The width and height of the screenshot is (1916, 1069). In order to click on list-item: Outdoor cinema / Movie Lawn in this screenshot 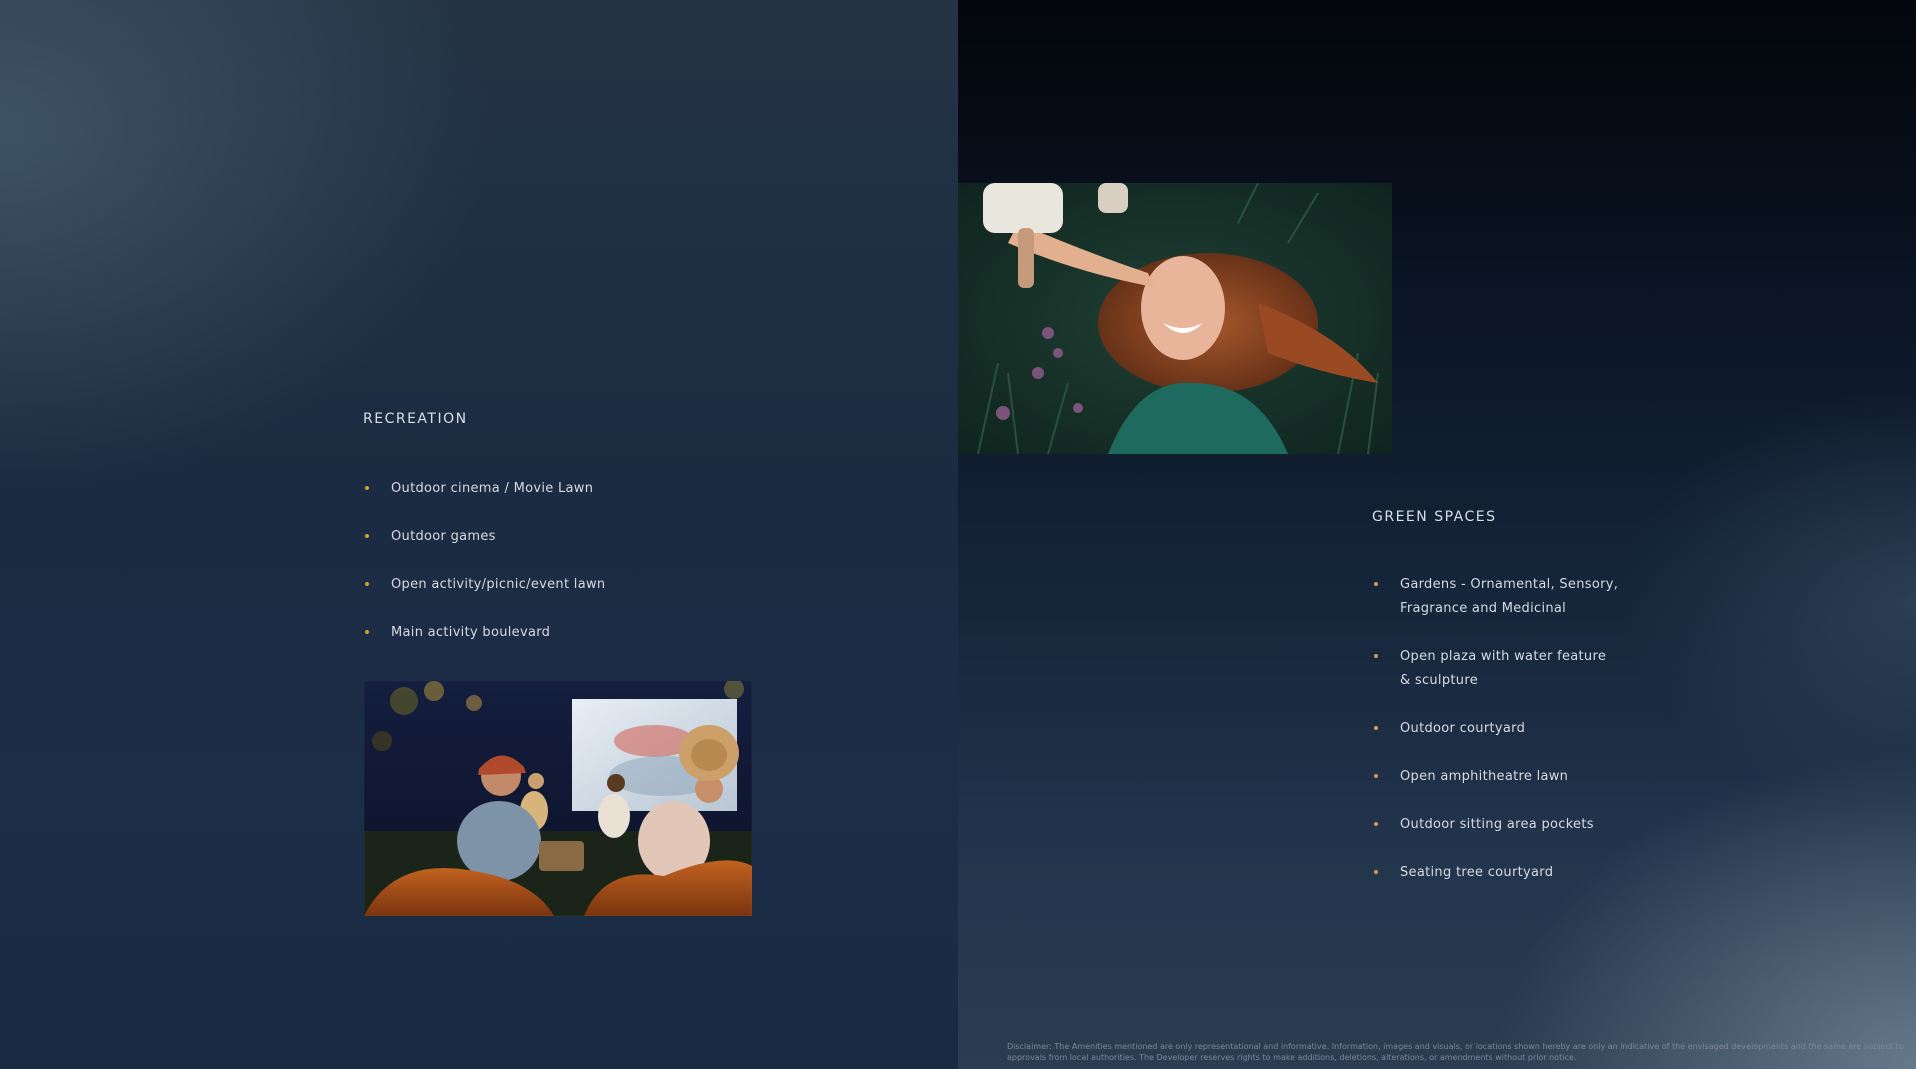, I will do `click(484, 489)`.